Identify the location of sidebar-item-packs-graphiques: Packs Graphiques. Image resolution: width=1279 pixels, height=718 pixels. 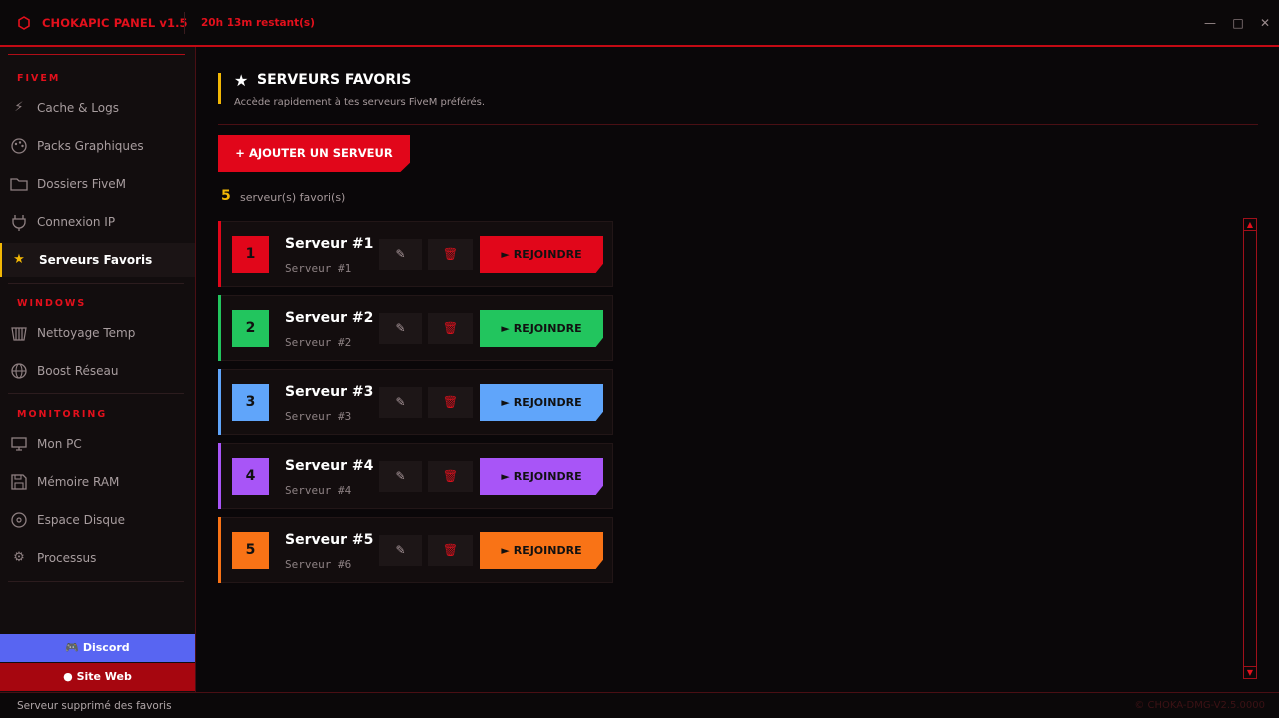
(97, 146).